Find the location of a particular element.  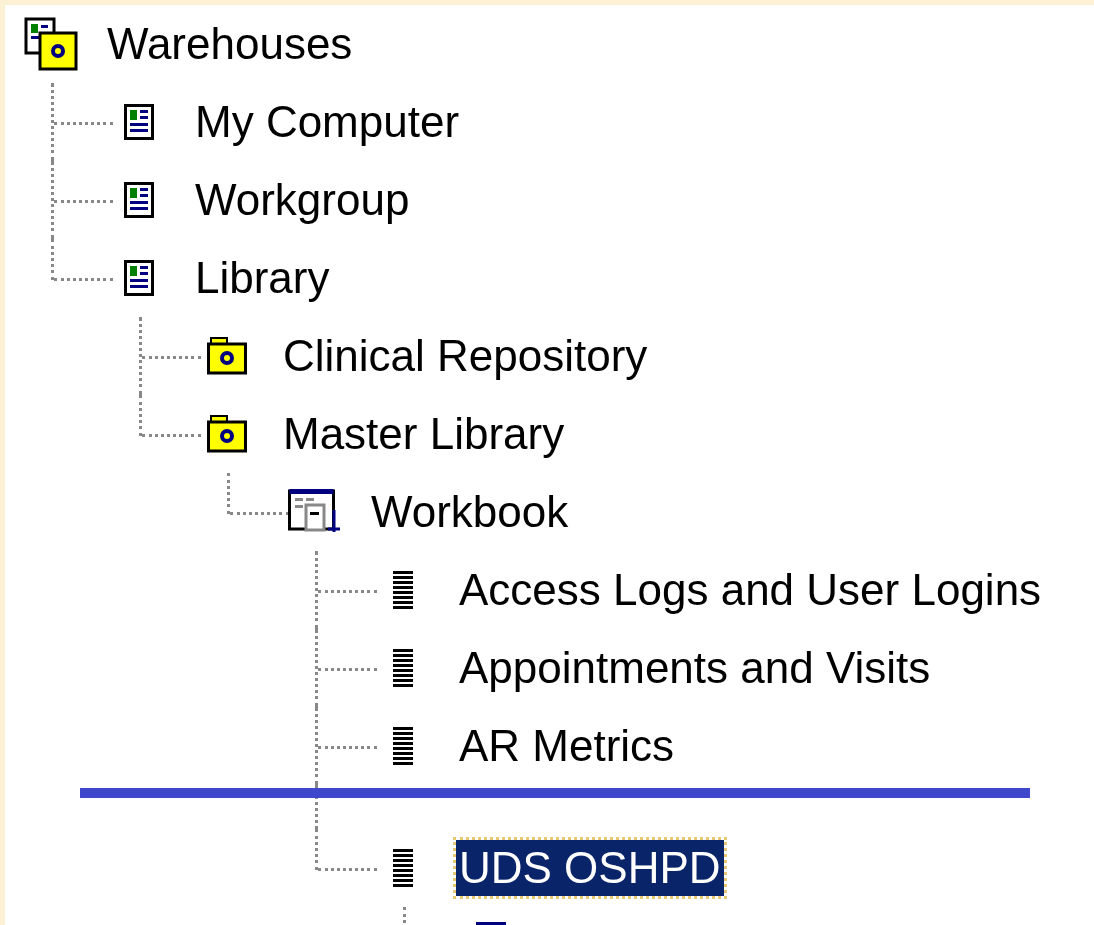

tree-item: UDS OSHPD is located at coordinates (590, 868).